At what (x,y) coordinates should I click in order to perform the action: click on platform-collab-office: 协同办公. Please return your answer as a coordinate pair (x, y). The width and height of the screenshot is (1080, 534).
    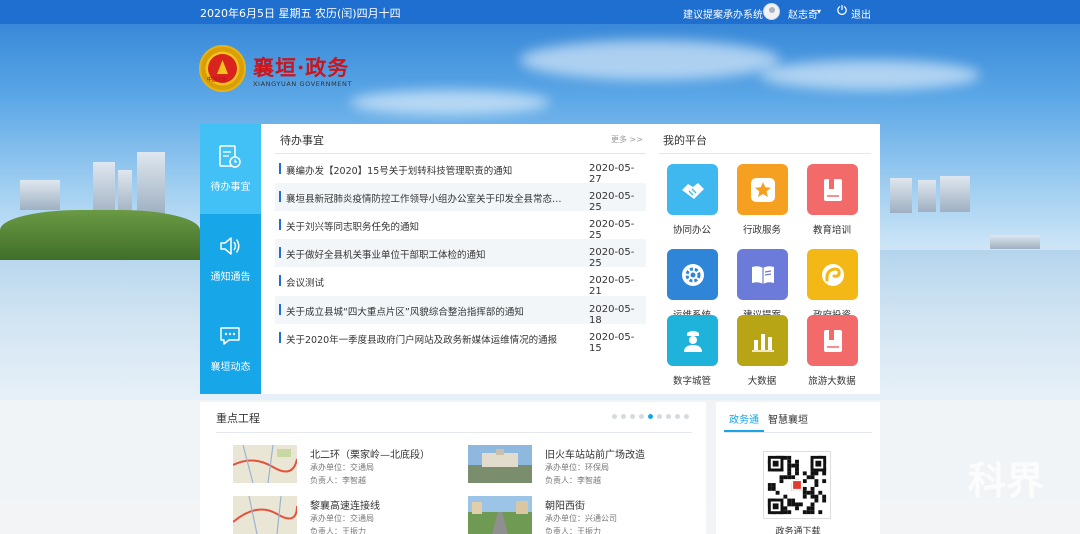
    Looking at the image, I should click on (692, 202).